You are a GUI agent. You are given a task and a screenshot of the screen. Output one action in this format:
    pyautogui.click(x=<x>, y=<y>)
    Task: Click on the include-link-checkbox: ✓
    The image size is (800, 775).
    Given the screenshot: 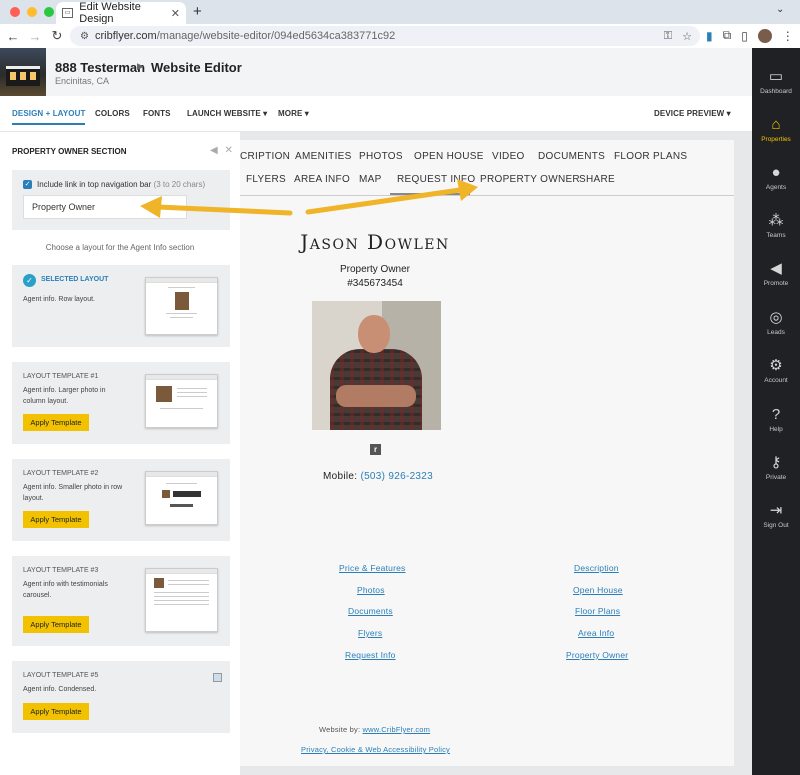 What is the action you would take?
    pyautogui.click(x=27, y=184)
    